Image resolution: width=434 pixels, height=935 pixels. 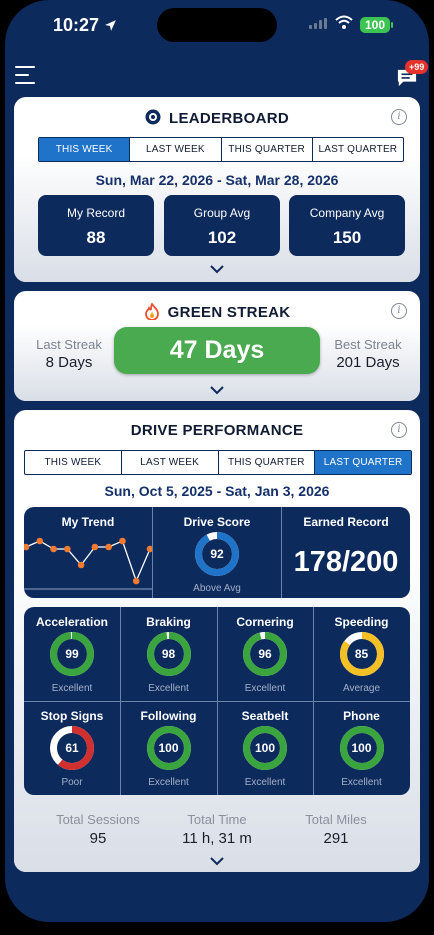 What do you see at coordinates (69, 362) in the screenshot?
I see `last-streak-value: 8 Days` at bounding box center [69, 362].